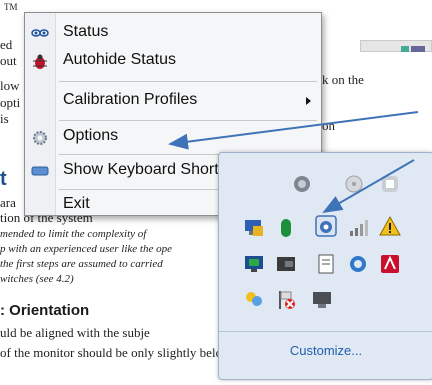  What do you see at coordinates (130, 99) in the screenshot?
I see `menu-item-label: Calibration Profiles` at bounding box center [130, 99].